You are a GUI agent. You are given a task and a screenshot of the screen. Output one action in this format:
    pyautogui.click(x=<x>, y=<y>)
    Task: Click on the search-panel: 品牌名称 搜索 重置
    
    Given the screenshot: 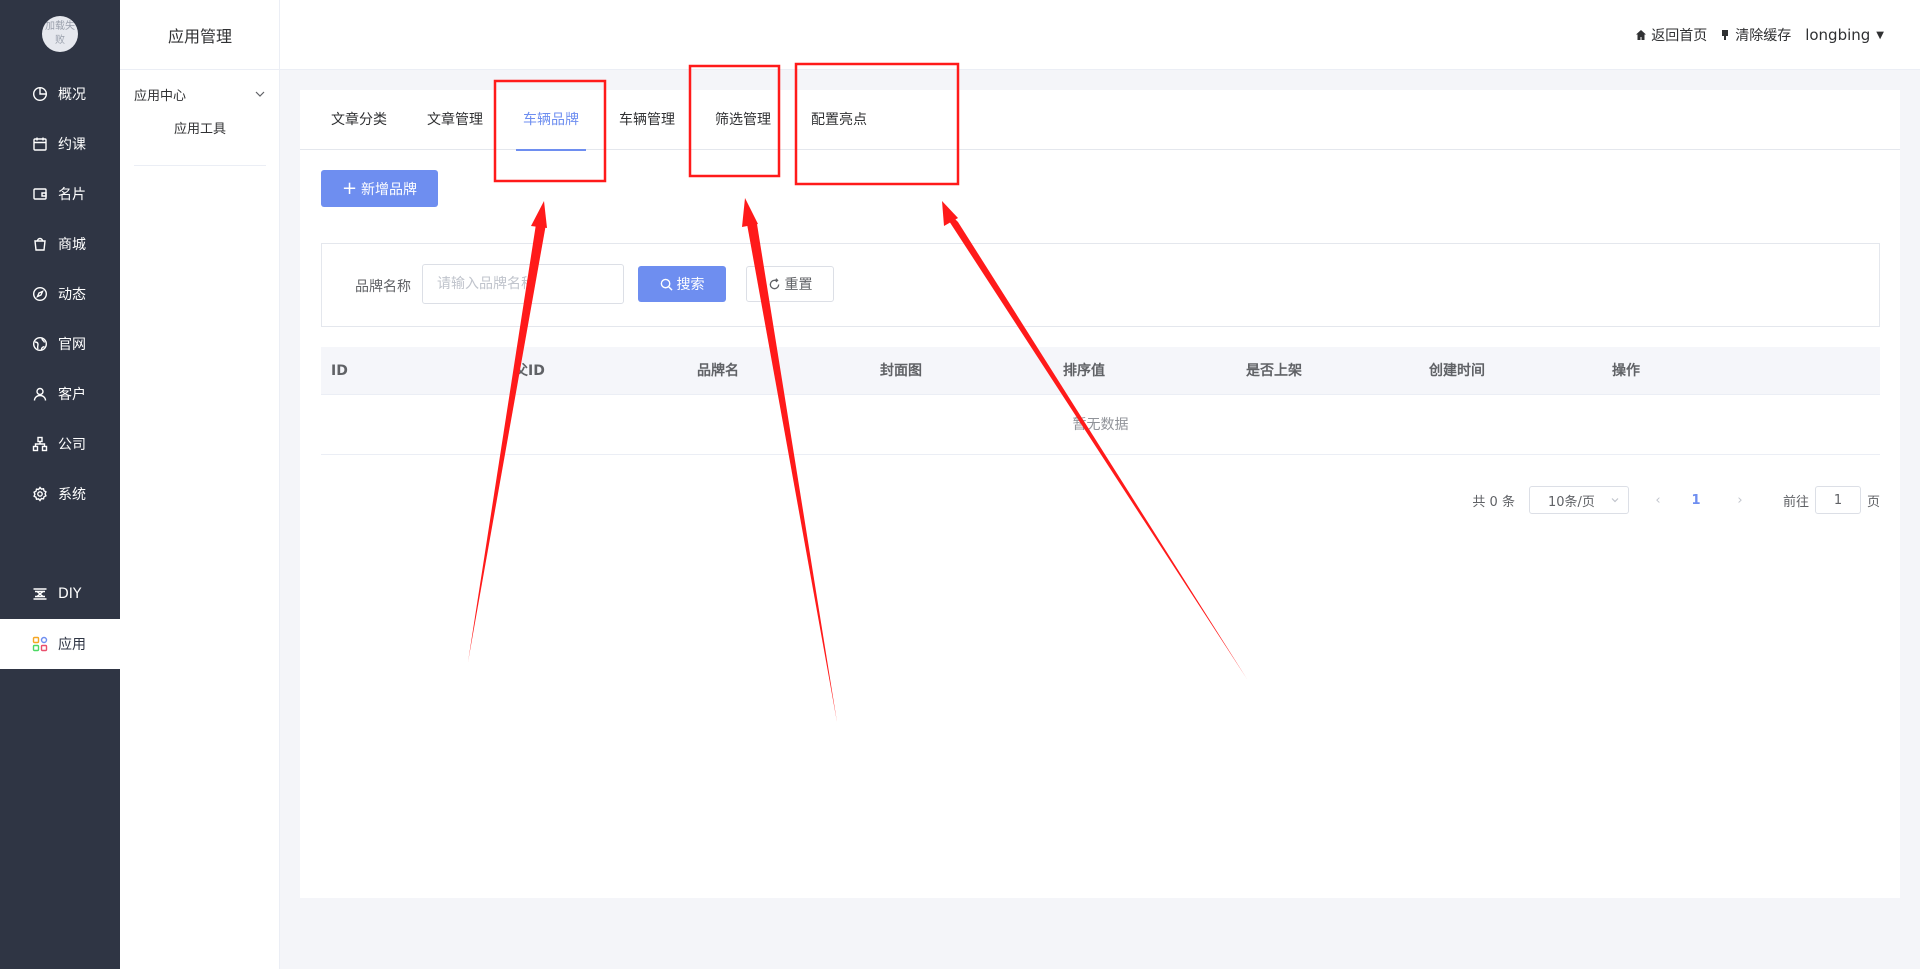 What is the action you would take?
    pyautogui.click(x=1100, y=285)
    